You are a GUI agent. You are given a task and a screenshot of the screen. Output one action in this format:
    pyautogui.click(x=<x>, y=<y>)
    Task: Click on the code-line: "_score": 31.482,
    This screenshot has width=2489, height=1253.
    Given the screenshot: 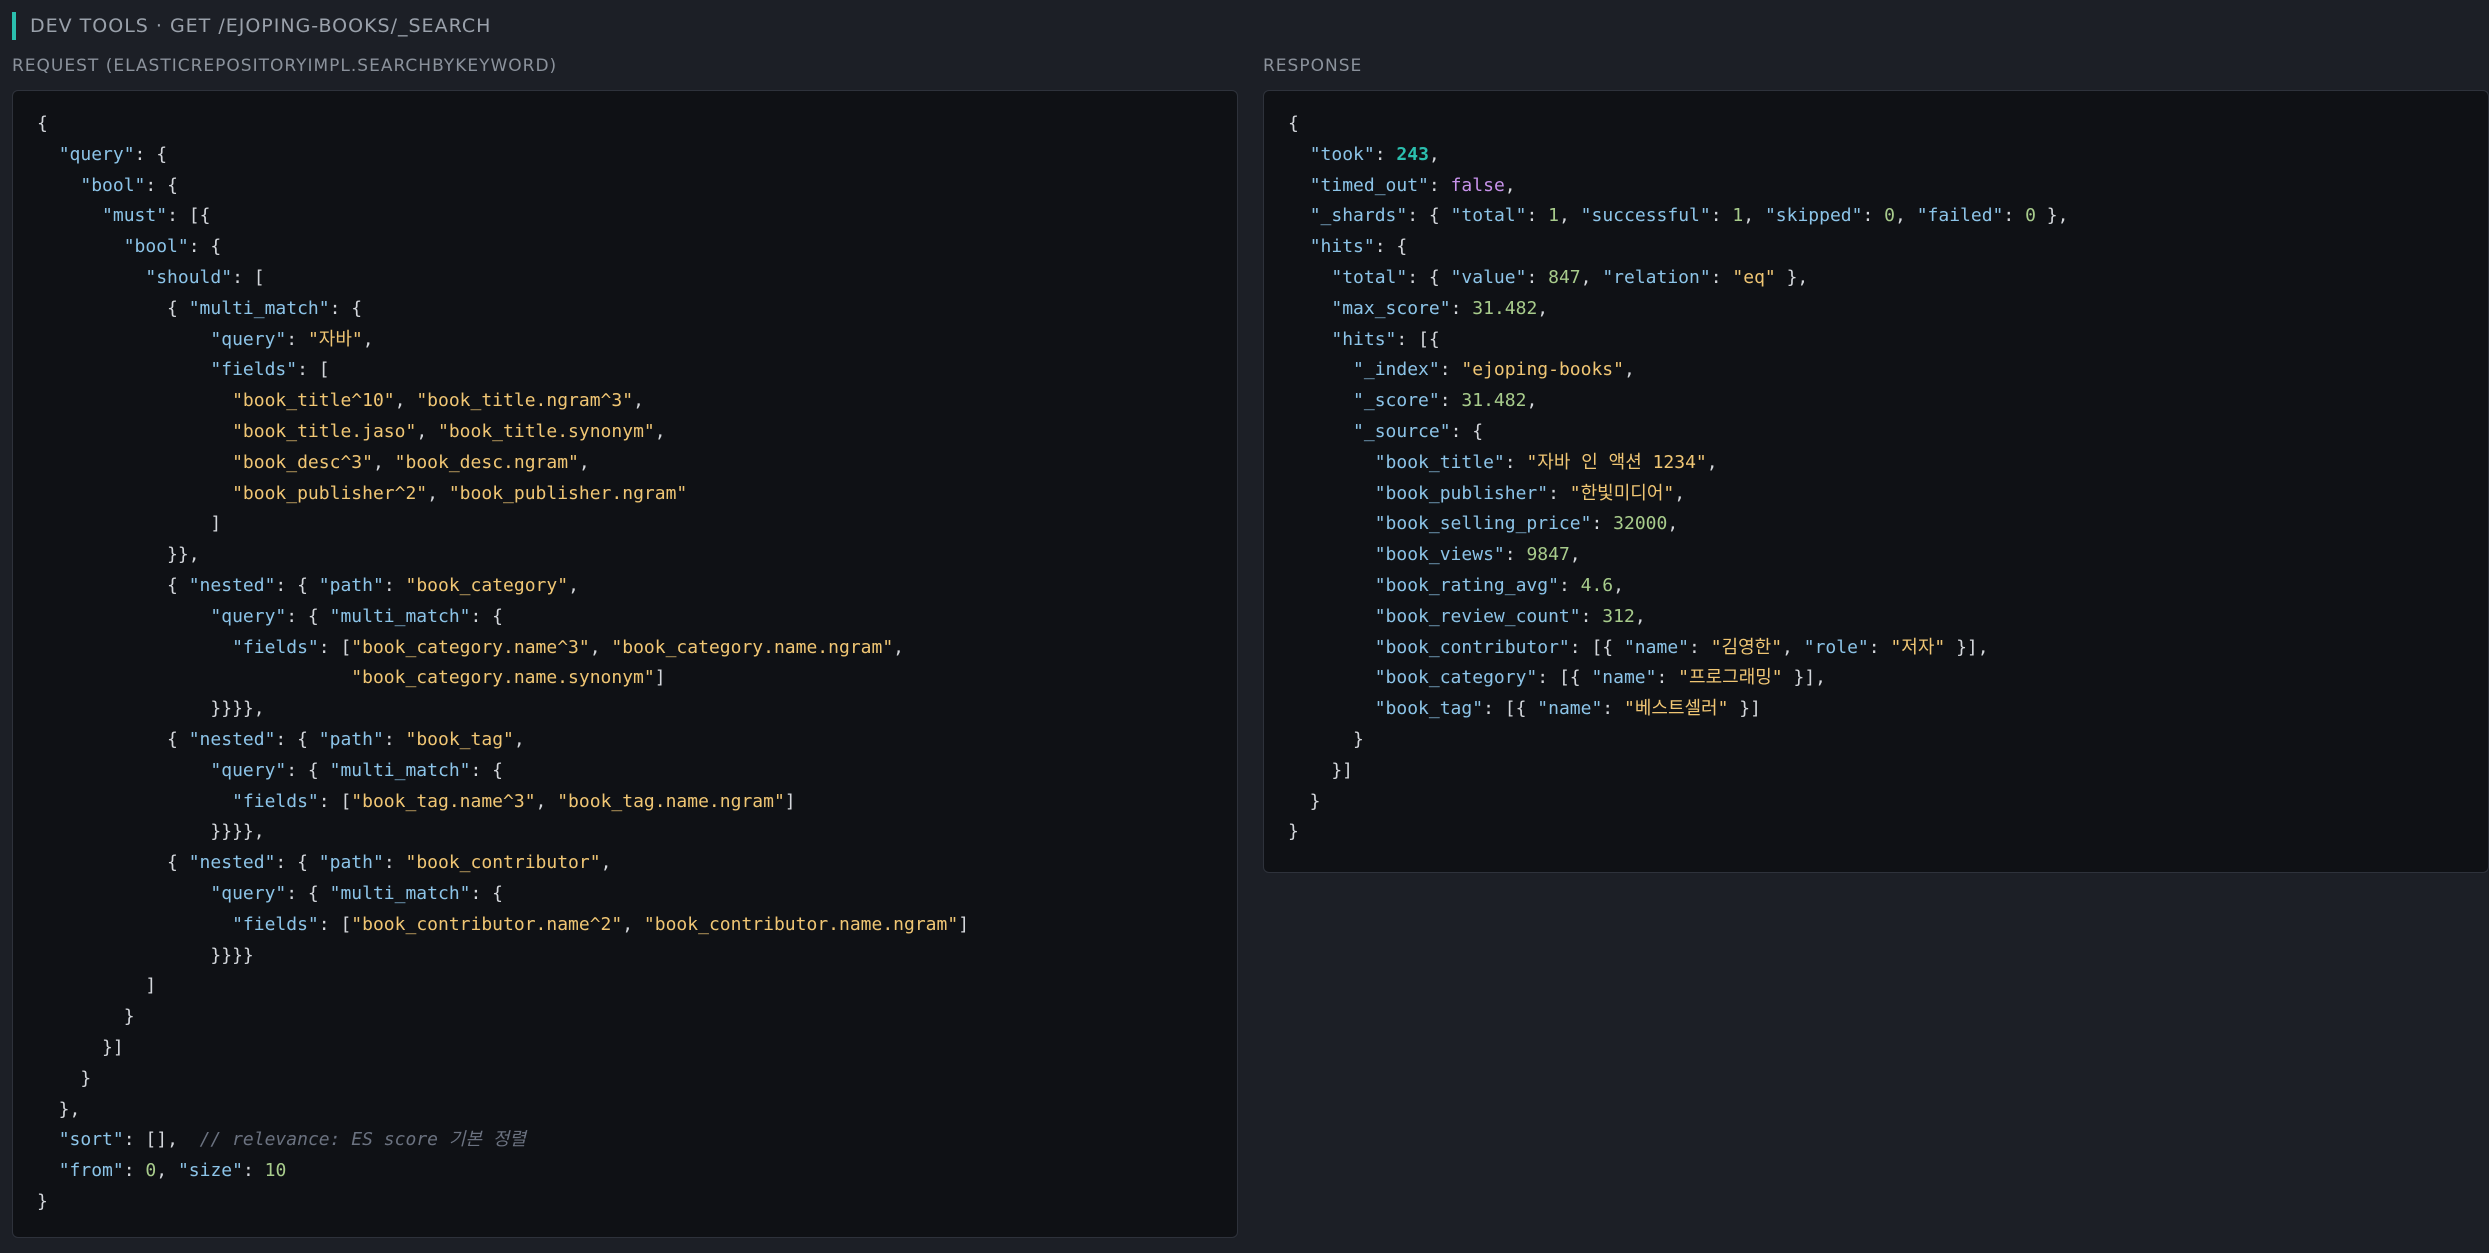 What is the action you would take?
    pyautogui.click(x=1445, y=401)
    